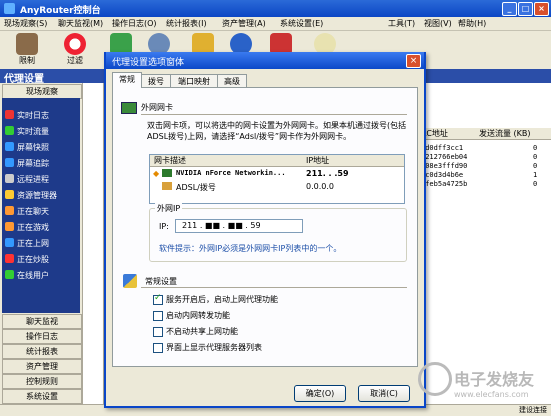  I want to click on sidebar-item-label: 正在炒股, so click(33, 259).